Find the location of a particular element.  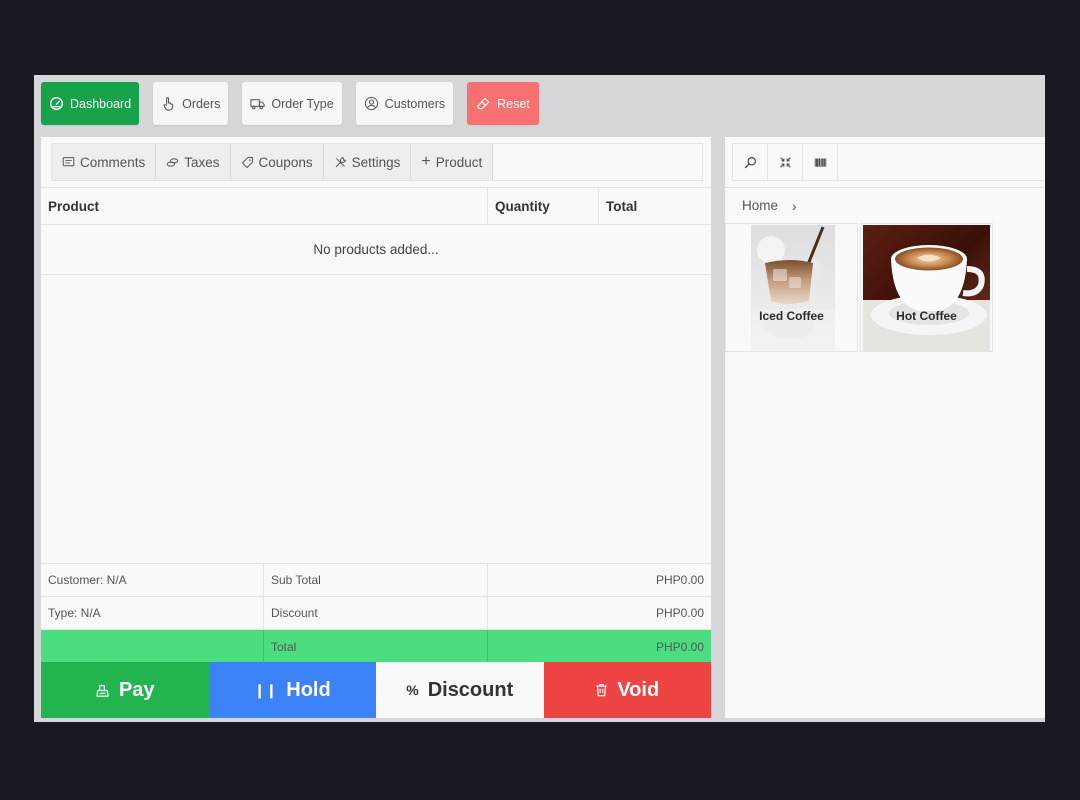

discount-button: % Discount is located at coordinates (460, 690).